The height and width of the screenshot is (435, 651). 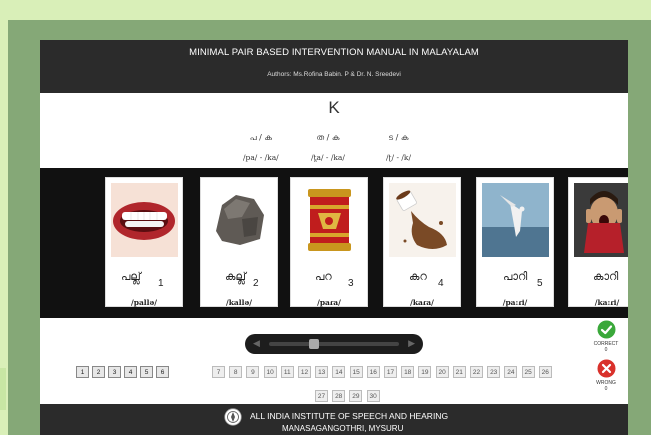 I want to click on pair-contrast-3: ട / ക /ʈ/ - /k/, so click(x=398, y=147).